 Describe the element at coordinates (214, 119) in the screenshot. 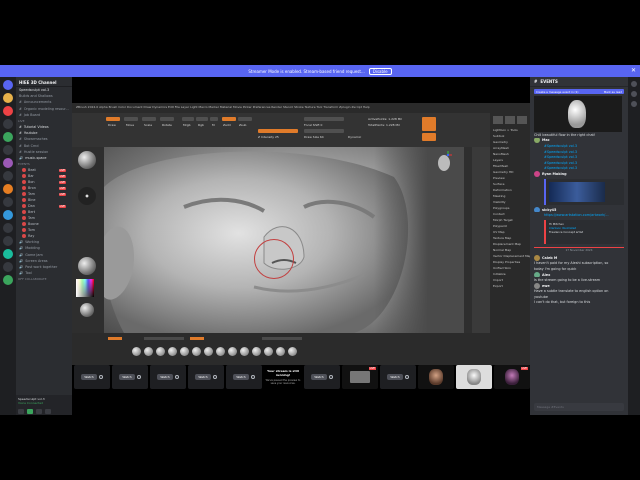

I see `m-button` at that location.